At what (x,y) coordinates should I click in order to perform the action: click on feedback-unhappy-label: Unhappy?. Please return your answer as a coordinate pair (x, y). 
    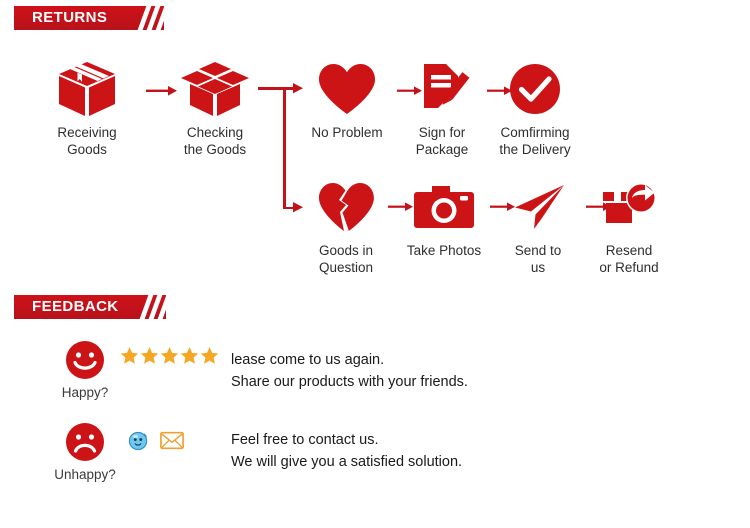
    Looking at the image, I should click on (85, 474).